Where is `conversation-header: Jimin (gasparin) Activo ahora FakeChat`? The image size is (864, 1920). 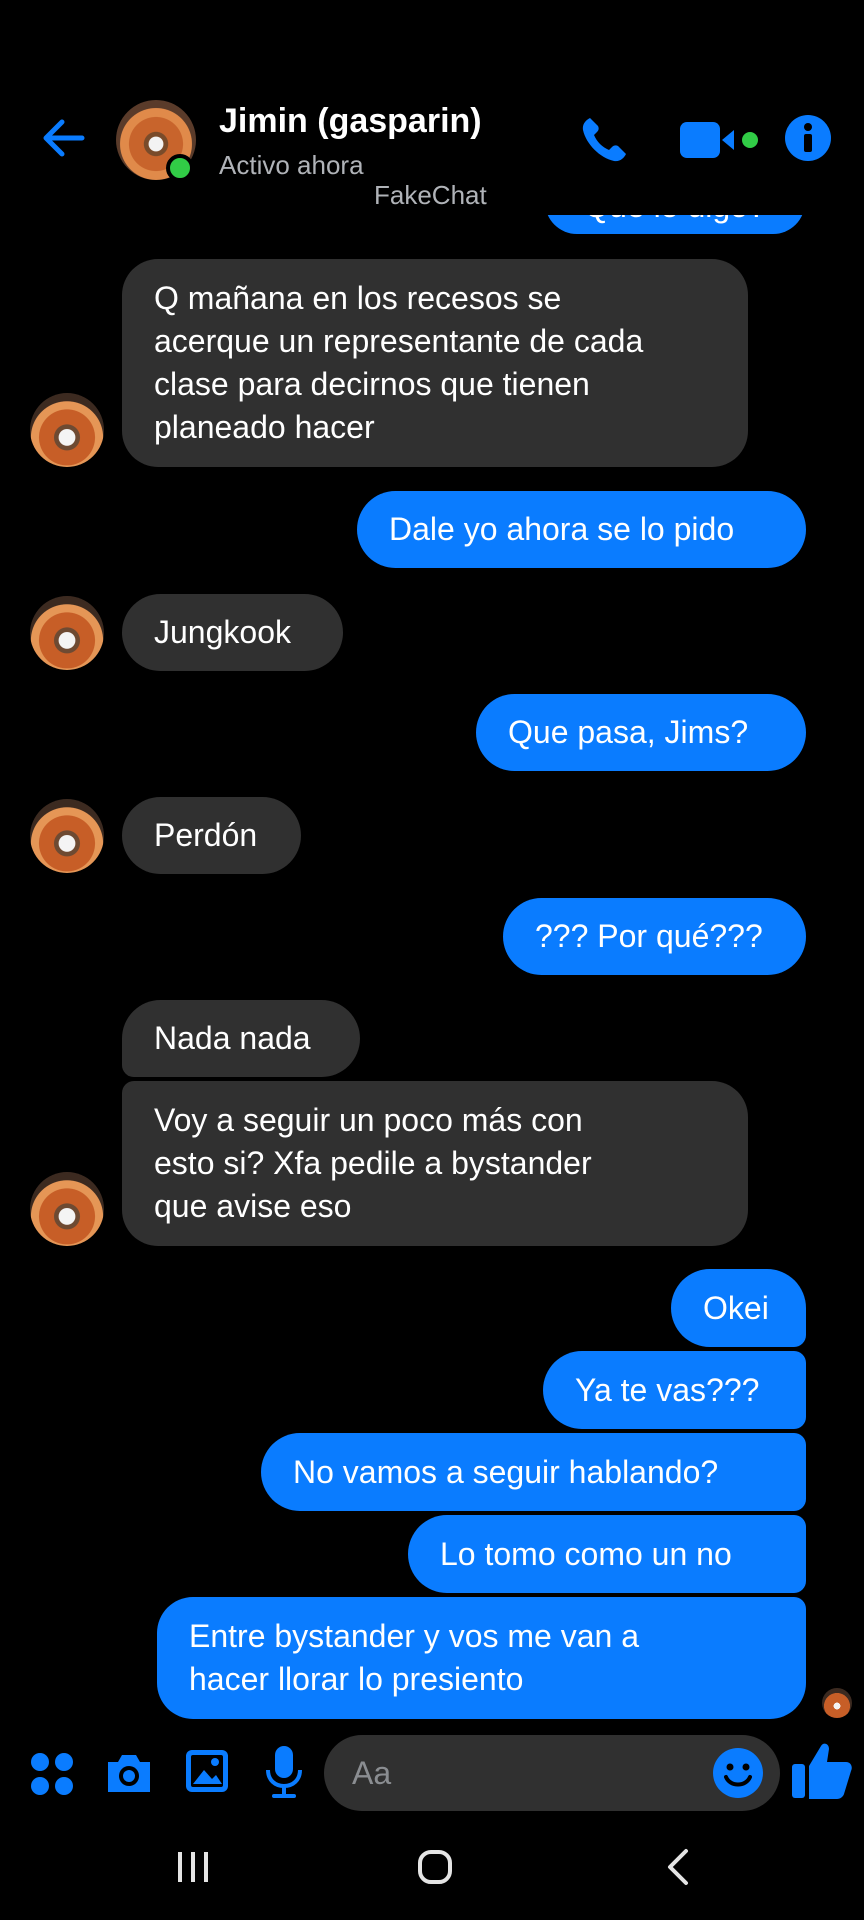 conversation-header: Jimin (gasparin) Activo ahora FakeChat is located at coordinates (432, 107).